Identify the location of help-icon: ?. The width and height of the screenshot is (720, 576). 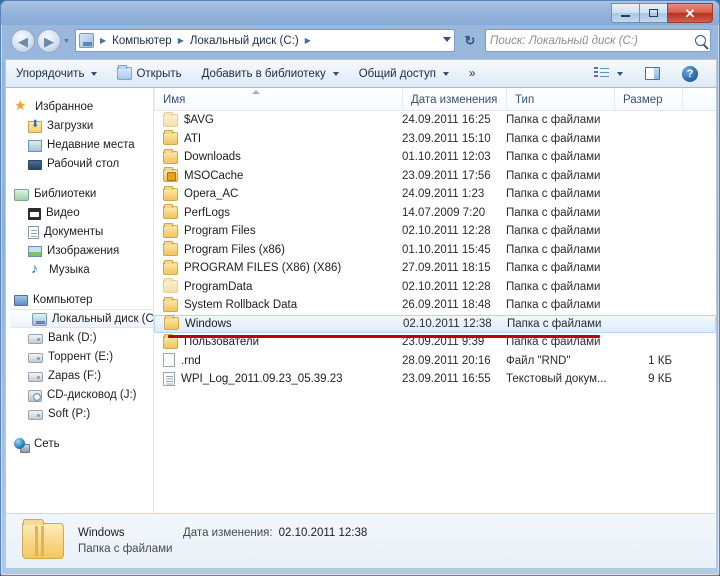
(690, 73).